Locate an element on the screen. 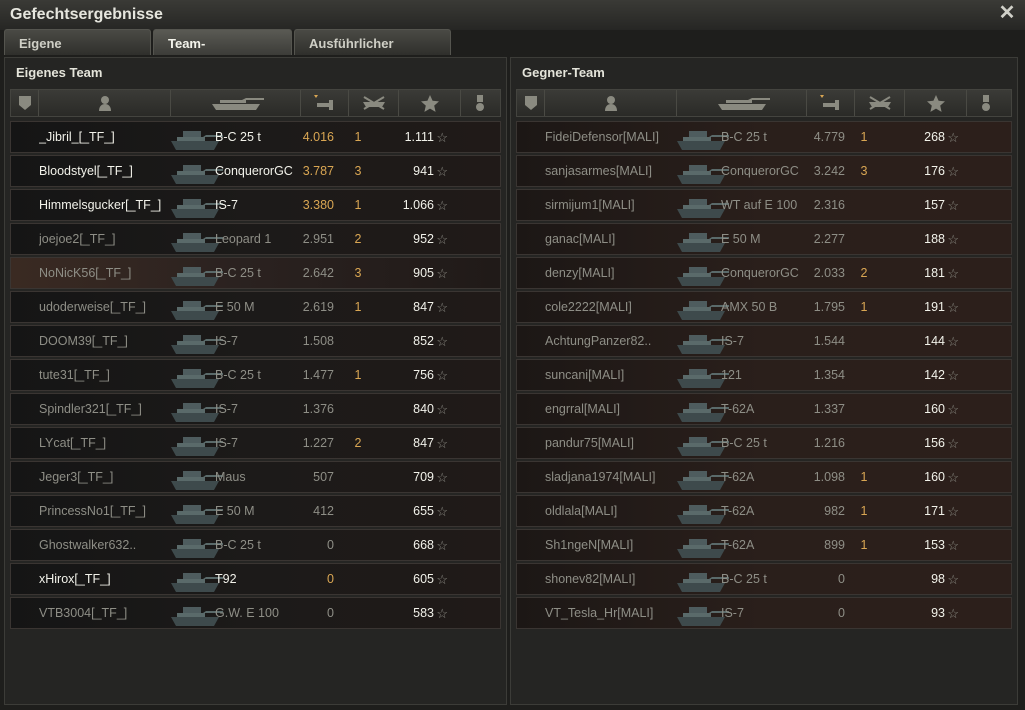  player-row: VT_Tesla_Hr[MALI] IS-7 0 93 ☆ is located at coordinates (764, 613).